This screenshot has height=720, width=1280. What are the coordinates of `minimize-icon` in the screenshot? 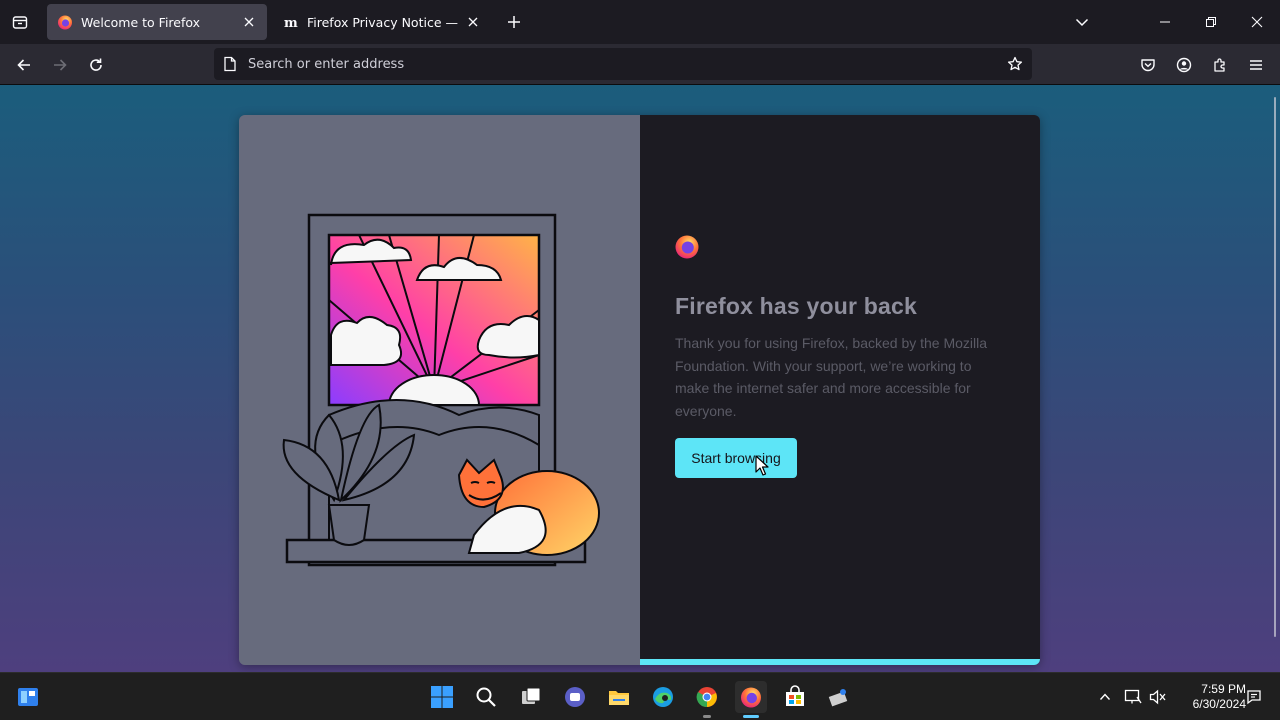 It's located at (1165, 22).